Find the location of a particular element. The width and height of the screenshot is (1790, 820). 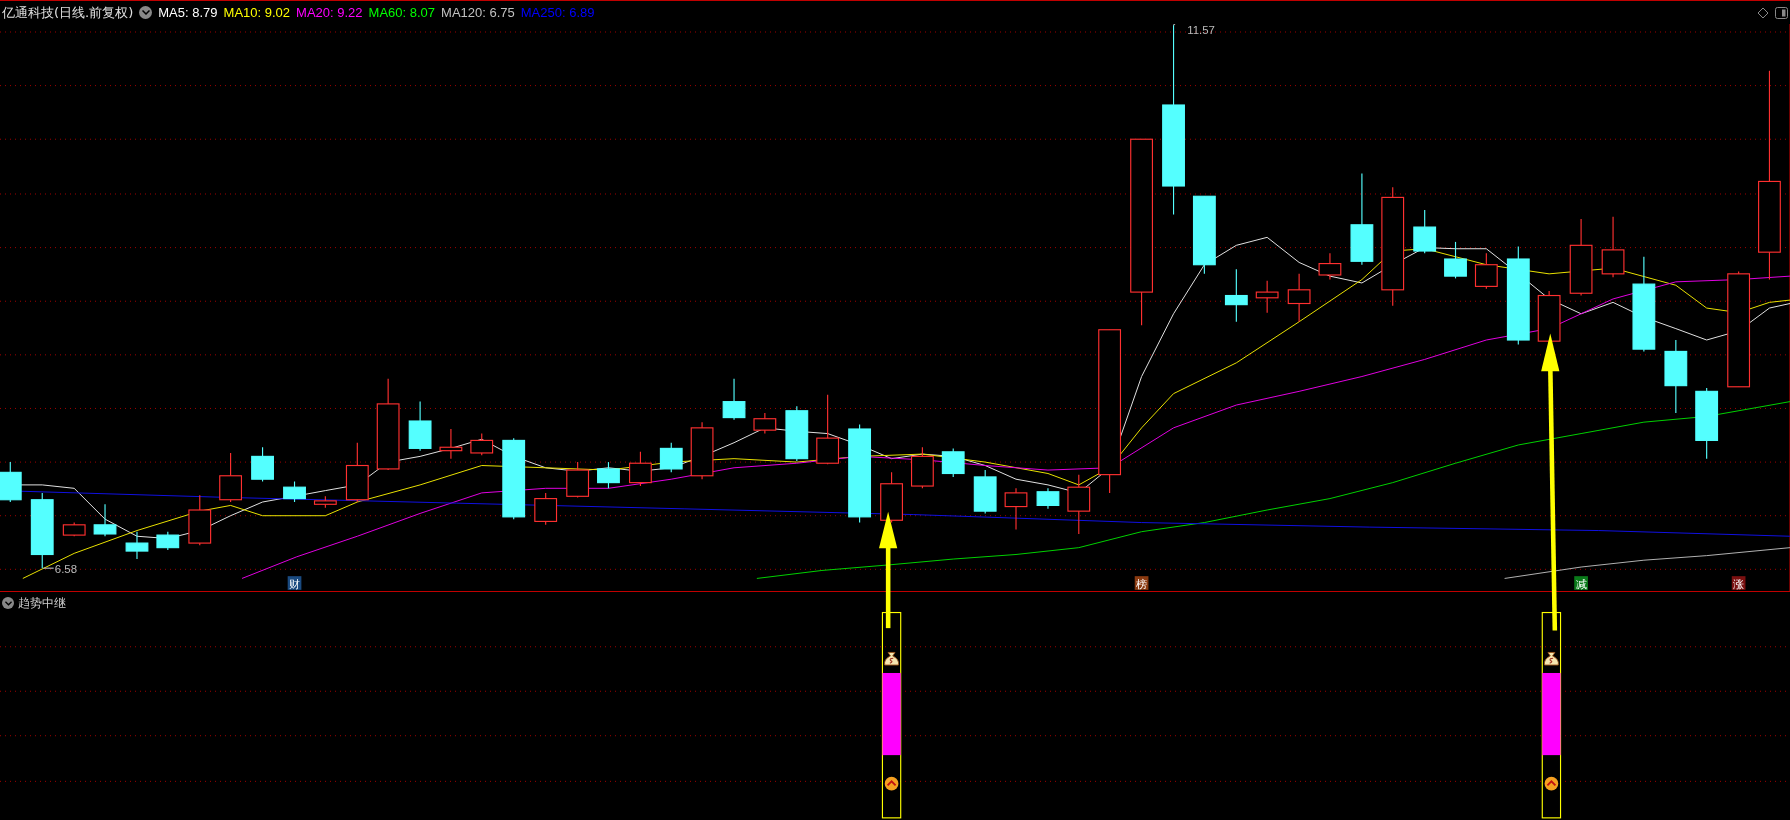

high-price-label: 11.57 is located at coordinates (1194, 30).